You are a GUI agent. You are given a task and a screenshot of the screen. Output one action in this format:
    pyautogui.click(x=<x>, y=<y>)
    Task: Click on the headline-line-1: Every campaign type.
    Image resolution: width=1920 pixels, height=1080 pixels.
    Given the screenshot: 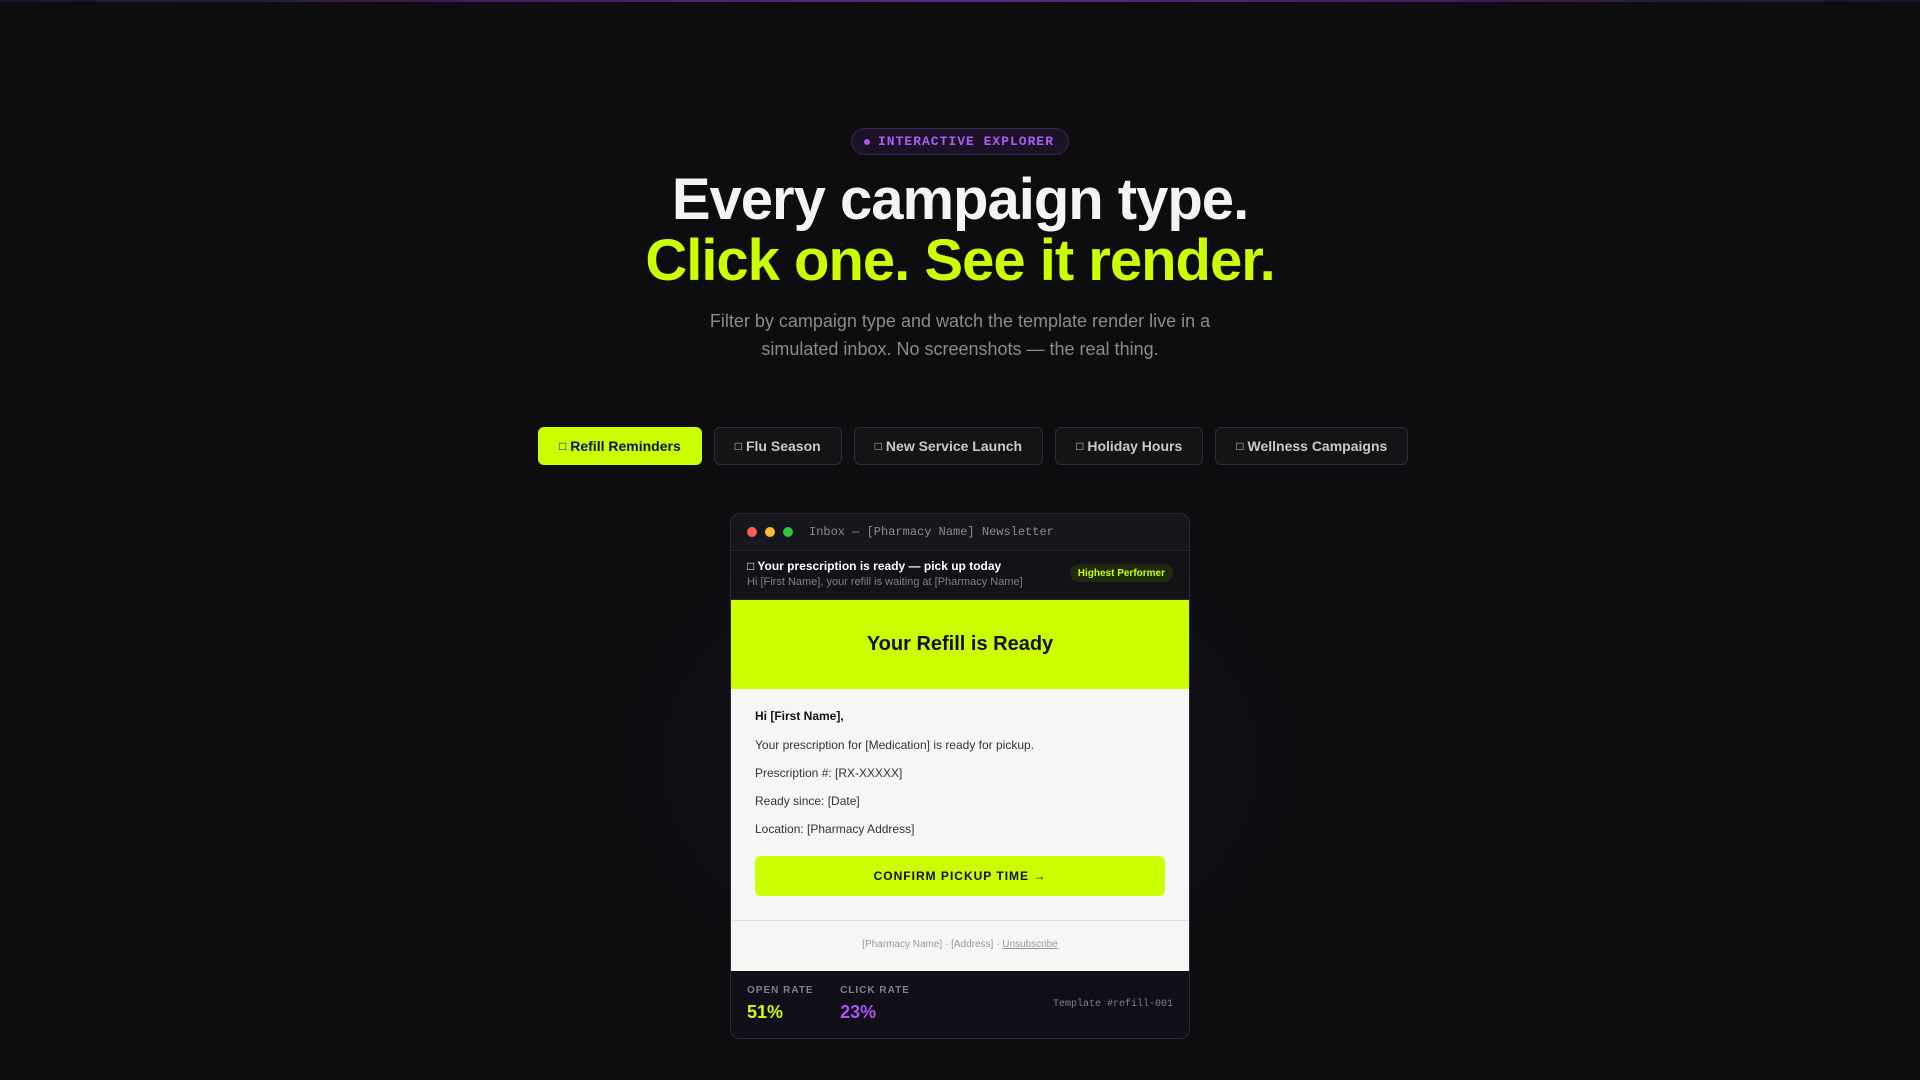 What is the action you would take?
    pyautogui.click(x=960, y=199)
    